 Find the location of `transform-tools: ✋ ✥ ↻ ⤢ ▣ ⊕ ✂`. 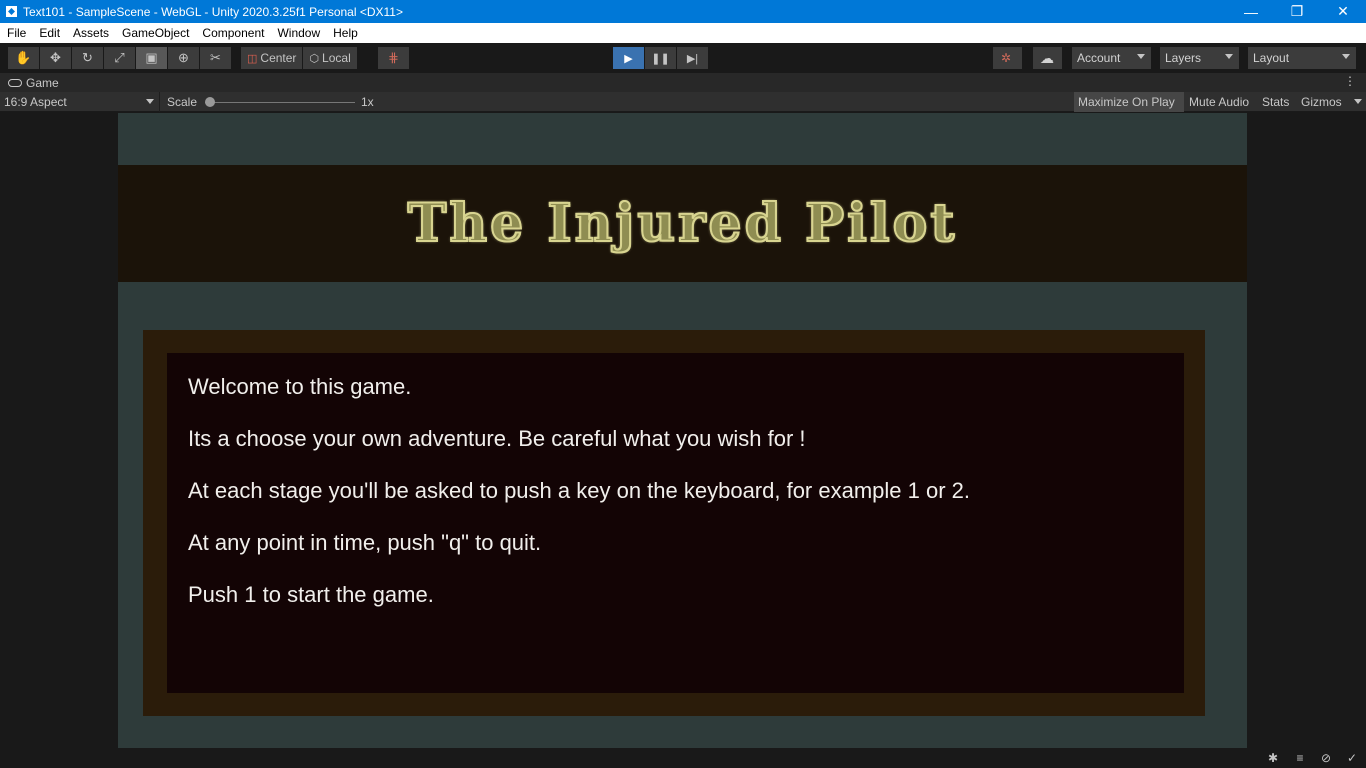

transform-tools: ✋ ✥ ↻ ⤢ ▣ ⊕ ✂ is located at coordinates (120, 58).